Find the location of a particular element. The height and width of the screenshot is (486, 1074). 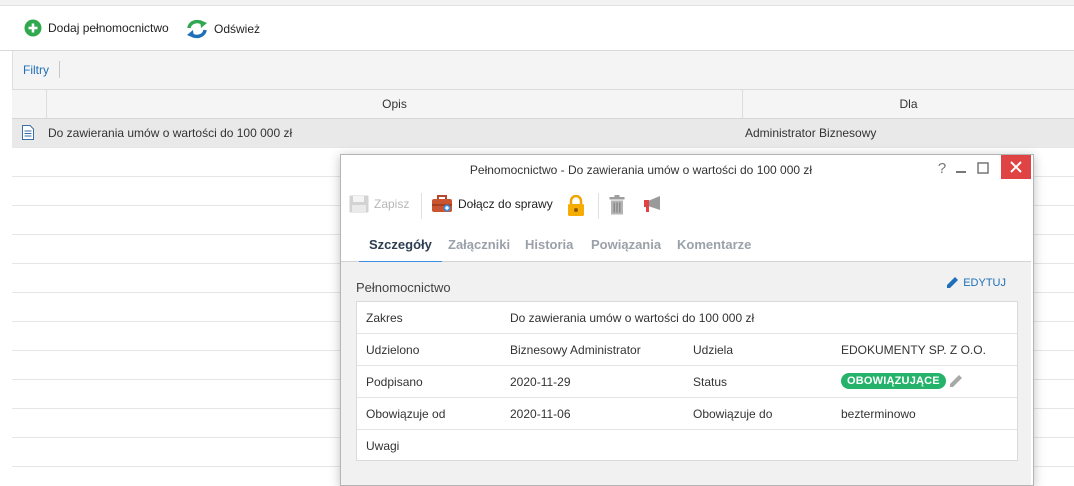

document-icon is located at coordinates (28, 134).